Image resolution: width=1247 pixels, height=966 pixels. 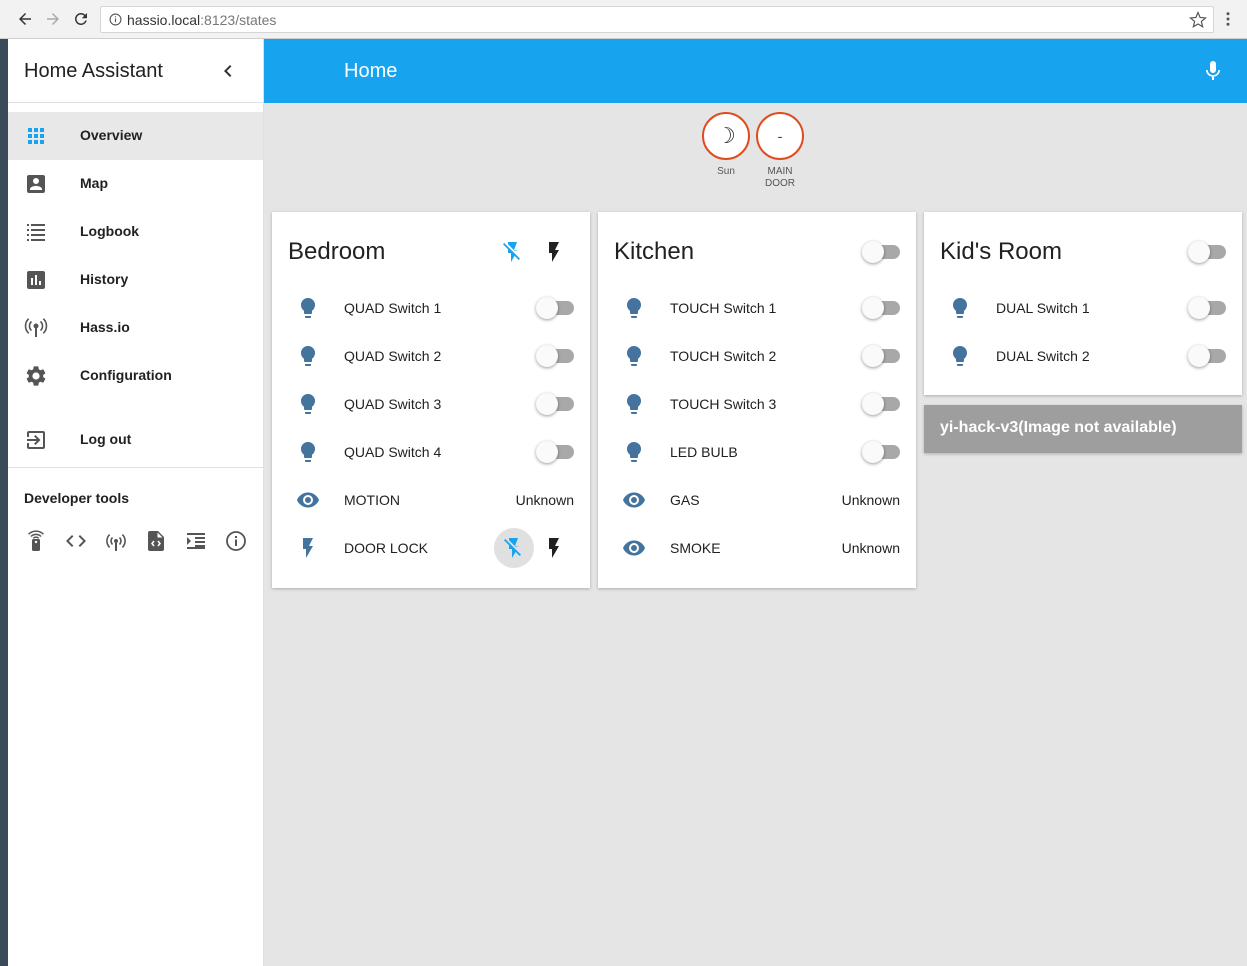 What do you see at coordinates (116, 541) in the screenshot?
I see `access-point-icon` at bounding box center [116, 541].